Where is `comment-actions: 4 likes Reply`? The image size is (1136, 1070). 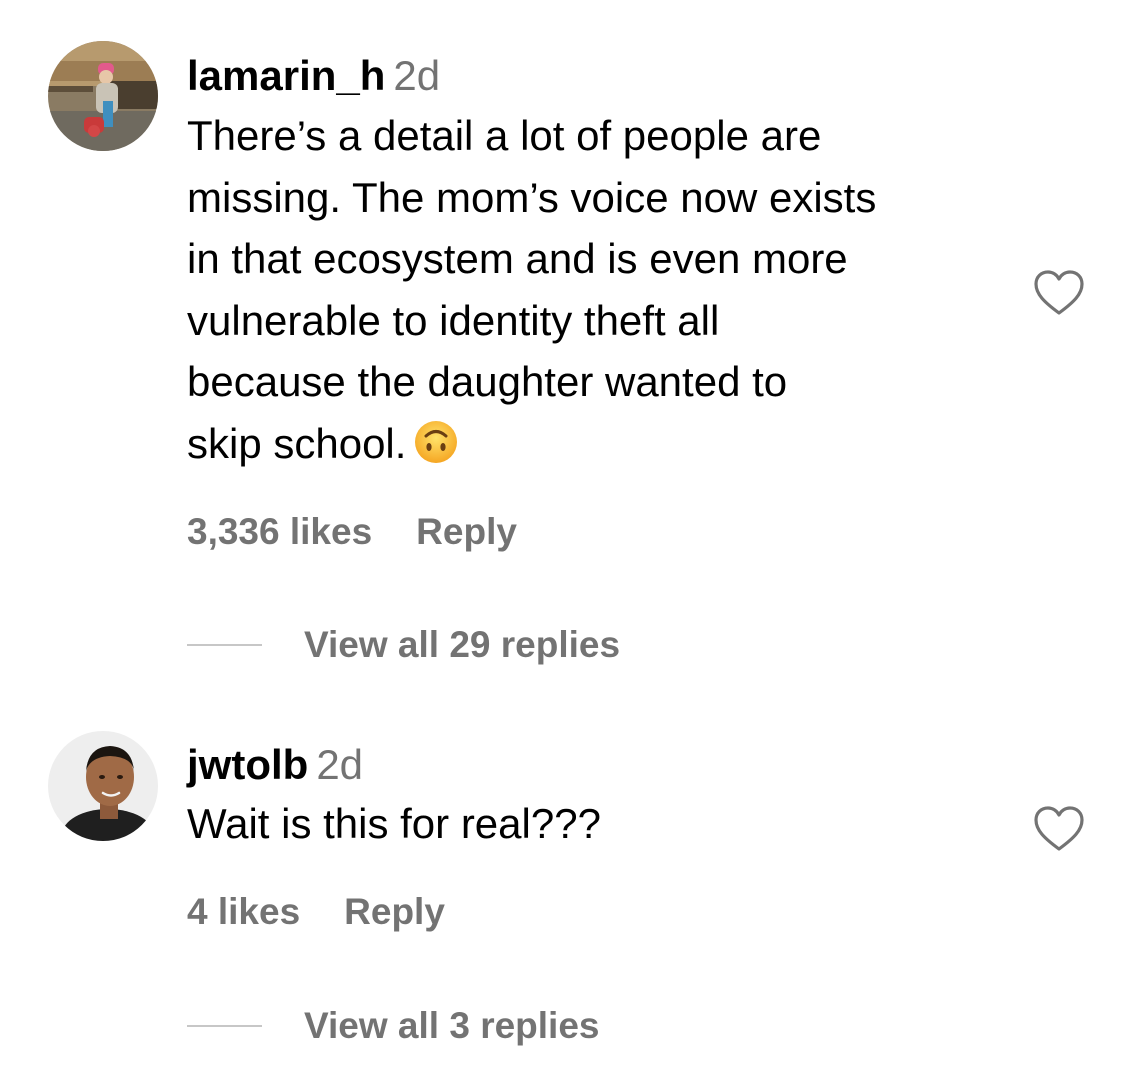
comment-actions: 4 likes Reply is located at coordinates (316, 912).